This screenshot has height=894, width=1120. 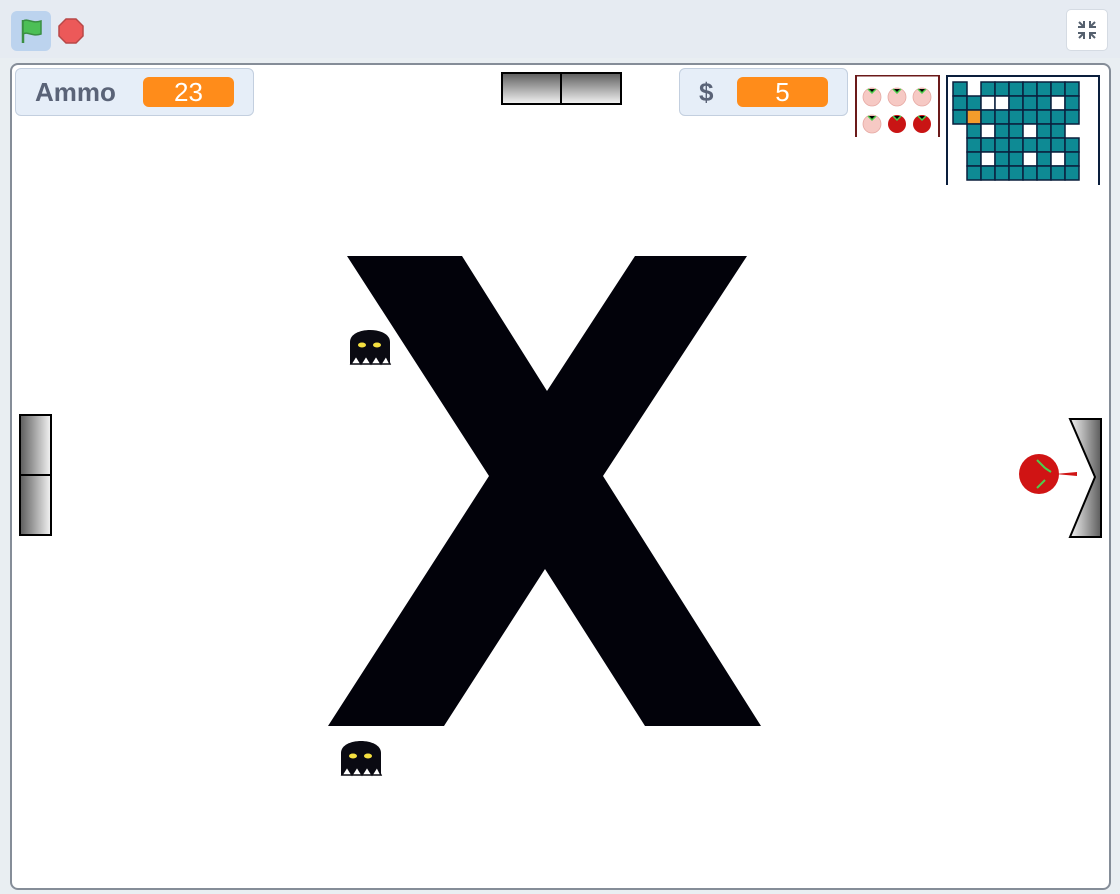 I want to click on ammo-value: 23, so click(x=188, y=92).